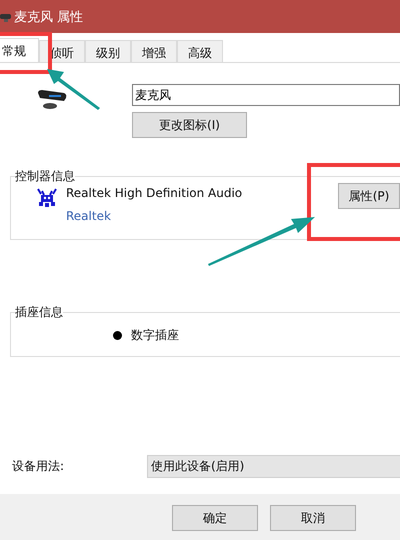  I want to click on change-icon-button: 更改图标(I), so click(189, 125).